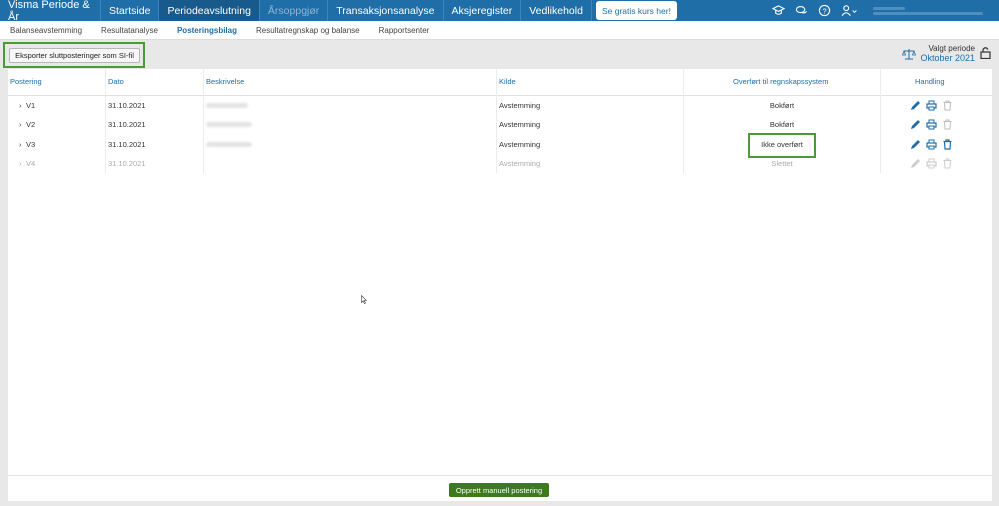 Image resolution: width=999 pixels, height=506 pixels. What do you see at coordinates (909, 54) in the screenshot?
I see `scale-icon` at bounding box center [909, 54].